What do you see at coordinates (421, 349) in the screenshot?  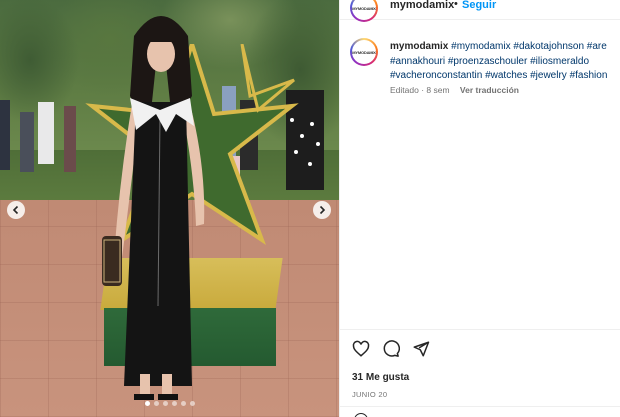 I see `paper-plane-icon` at bounding box center [421, 349].